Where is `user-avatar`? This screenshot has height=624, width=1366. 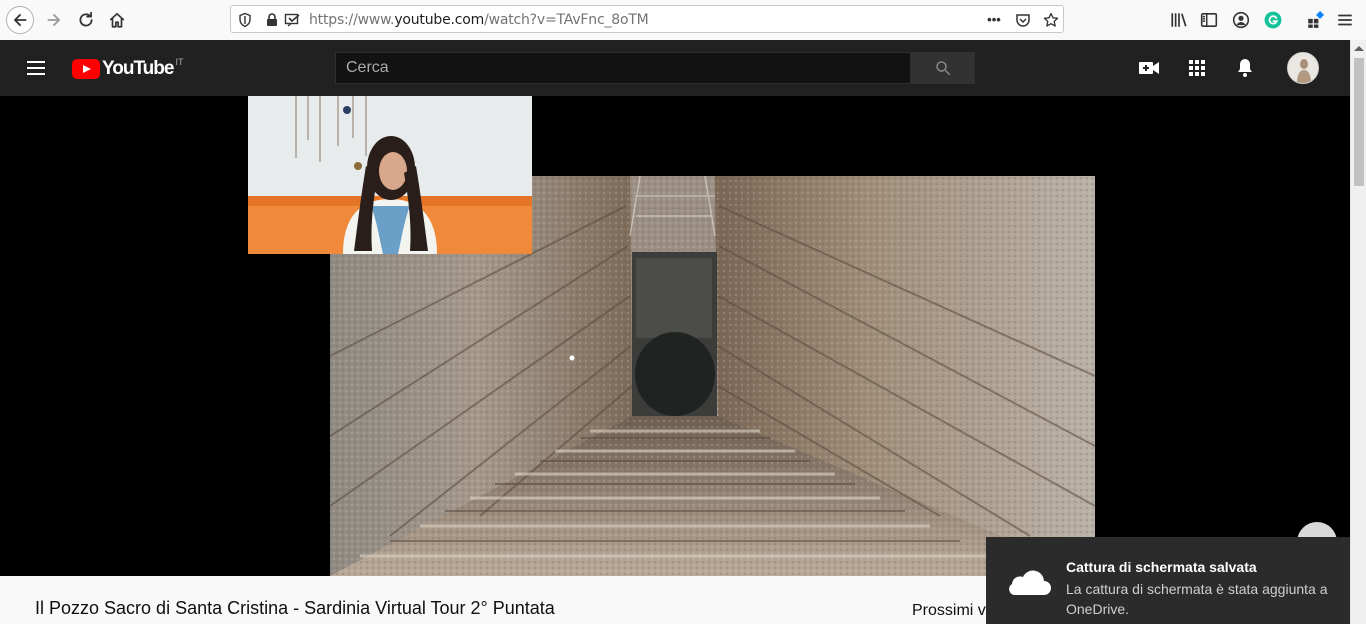
user-avatar is located at coordinates (1303, 68).